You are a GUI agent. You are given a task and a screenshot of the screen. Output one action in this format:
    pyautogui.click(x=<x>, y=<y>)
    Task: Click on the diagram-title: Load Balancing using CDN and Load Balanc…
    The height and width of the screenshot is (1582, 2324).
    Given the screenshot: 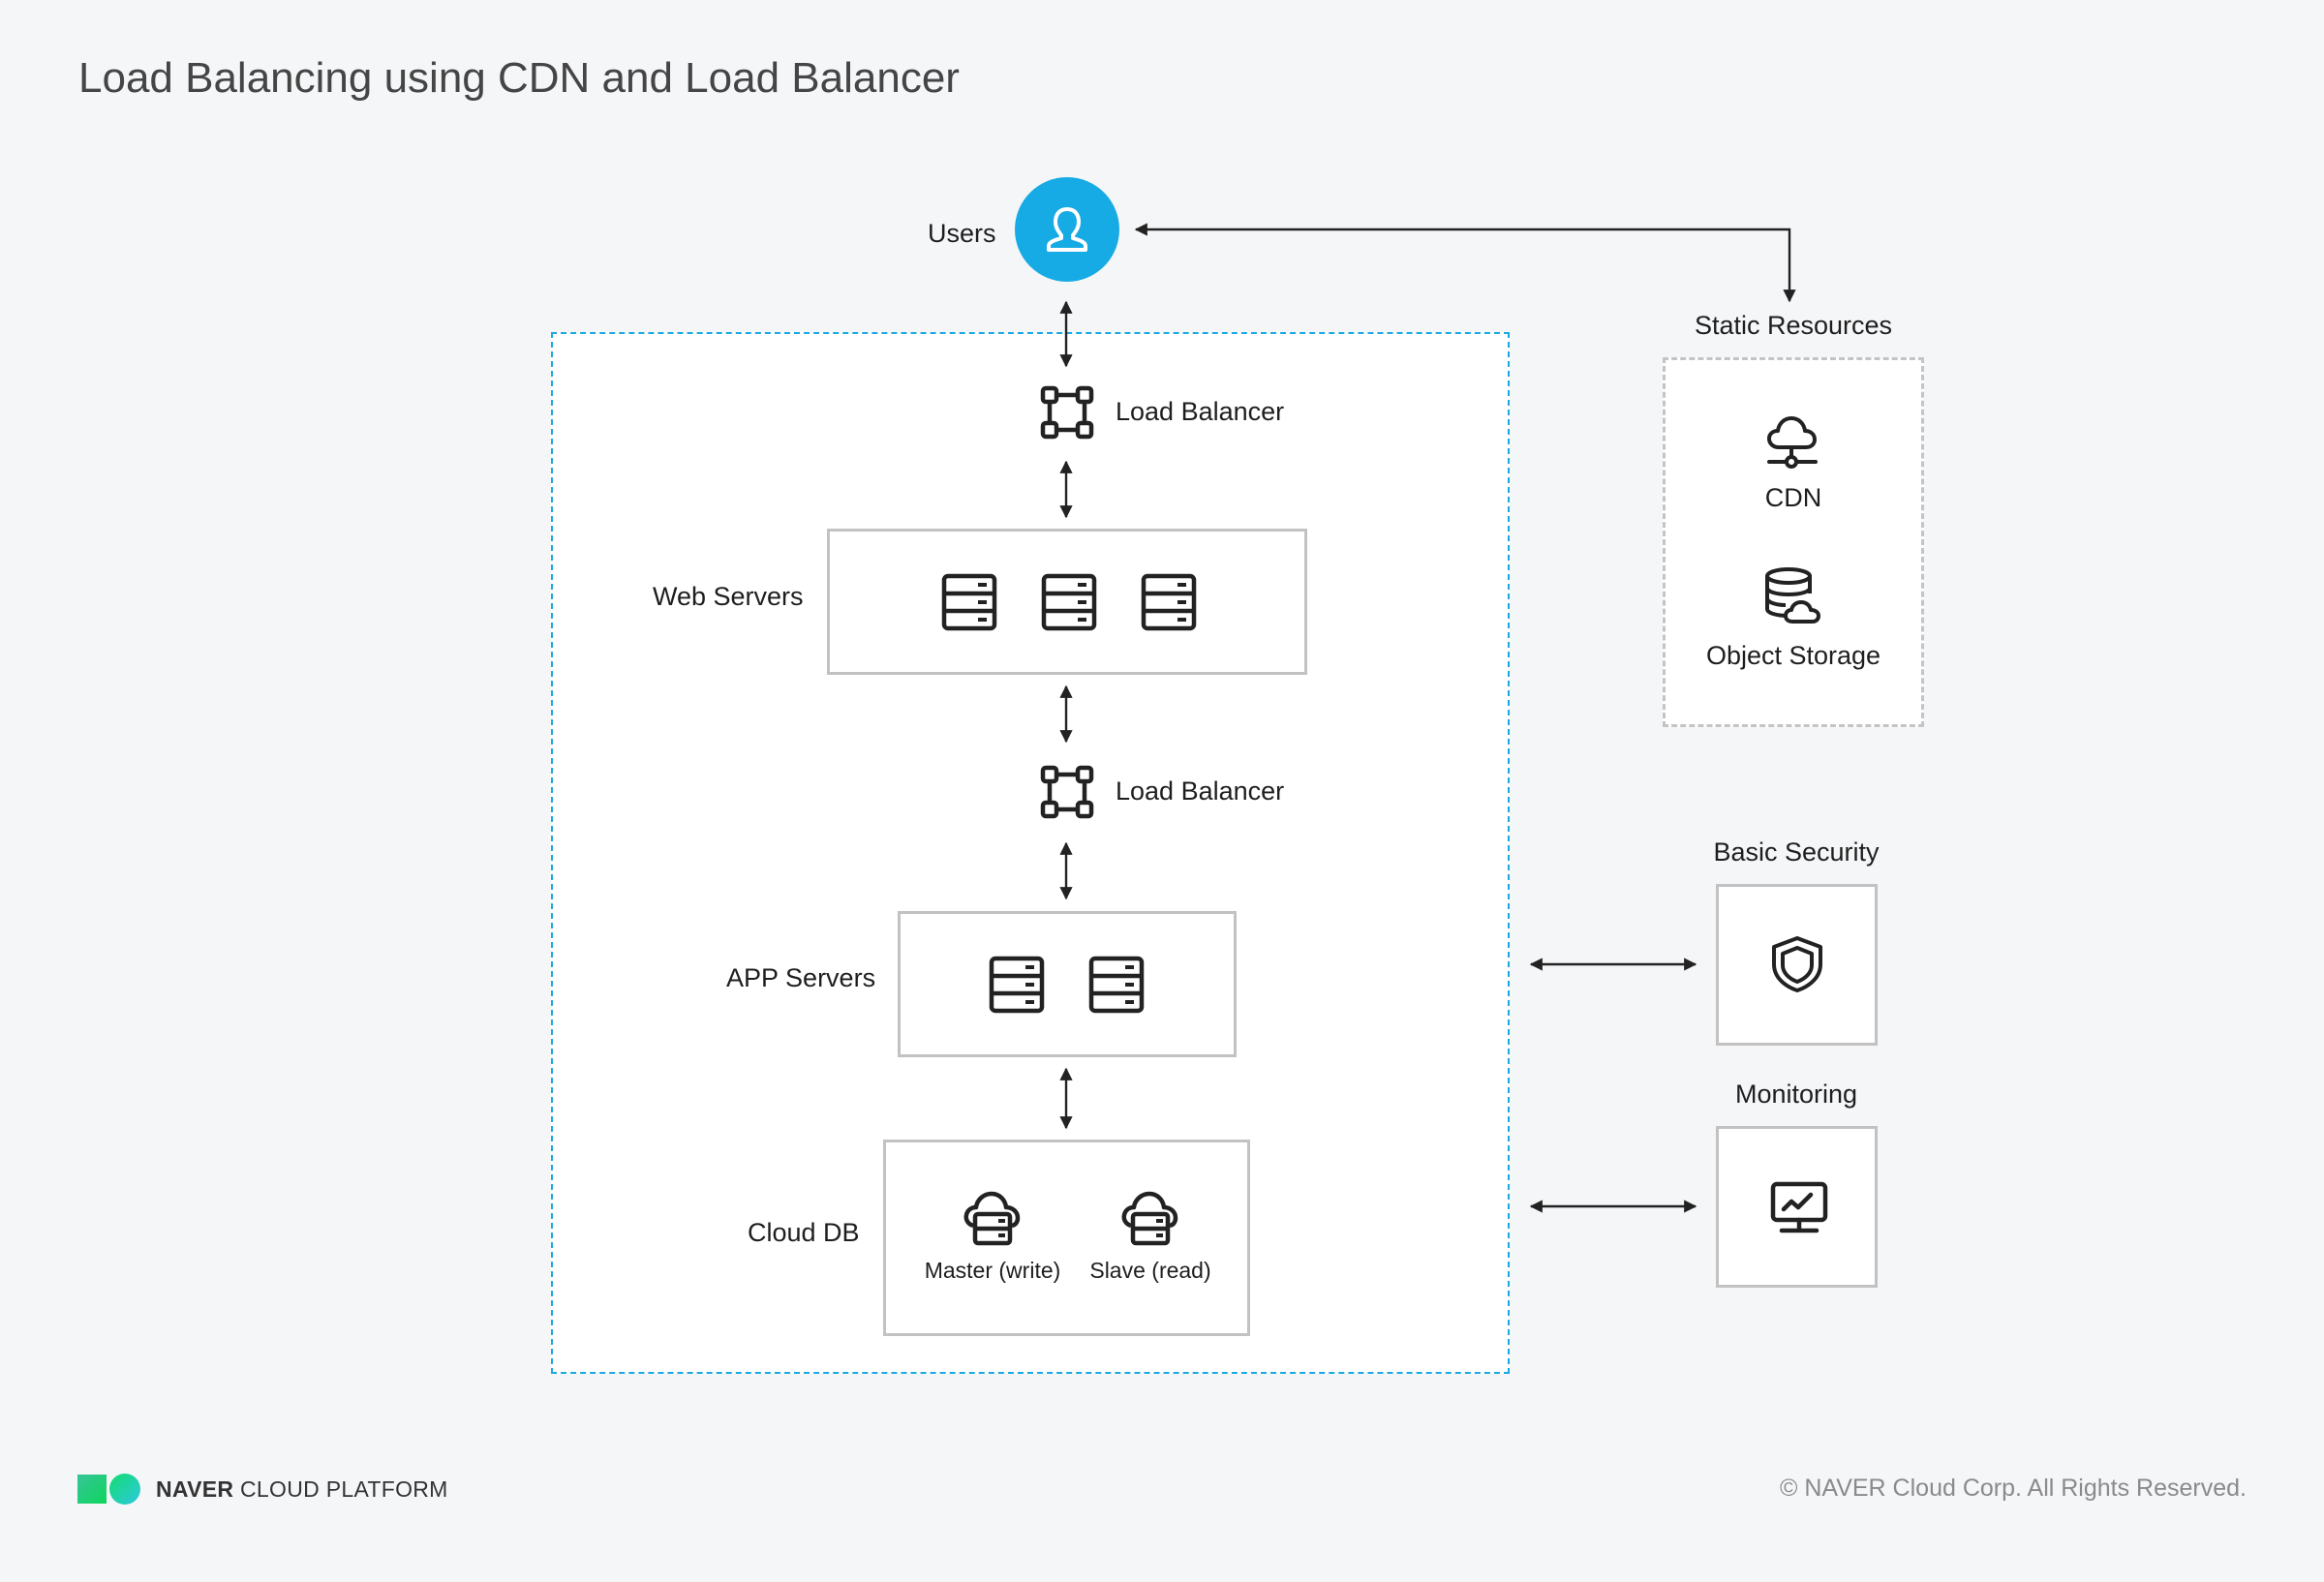 What is the action you would take?
    pyautogui.click(x=519, y=78)
    